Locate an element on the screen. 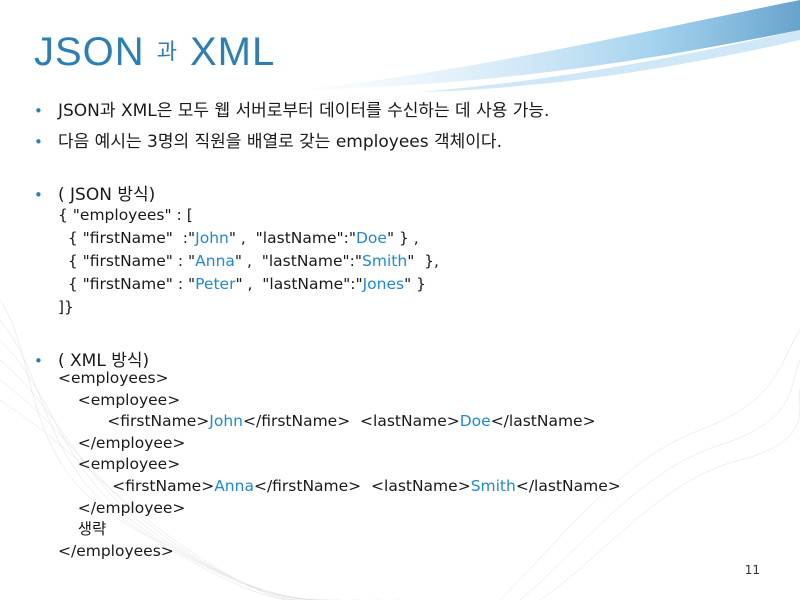 The image size is (800, 600). title-xml: XML is located at coordinates (232, 52).